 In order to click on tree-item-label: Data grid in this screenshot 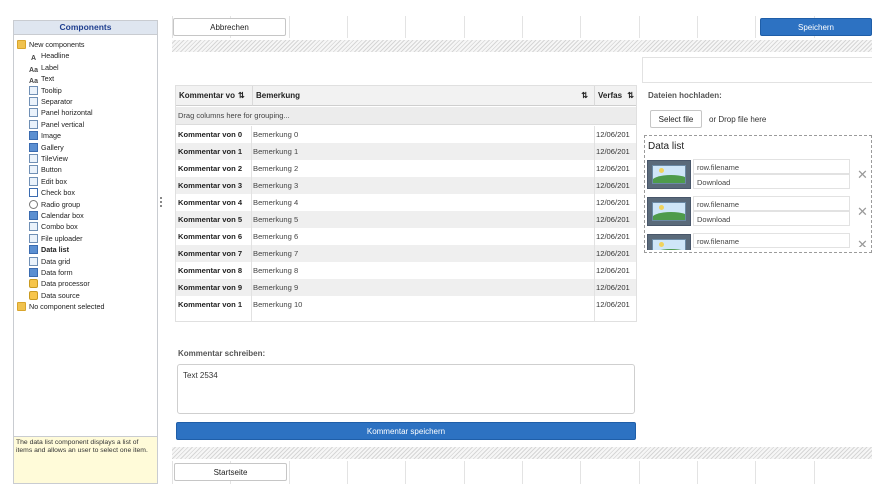, I will do `click(56, 261)`.